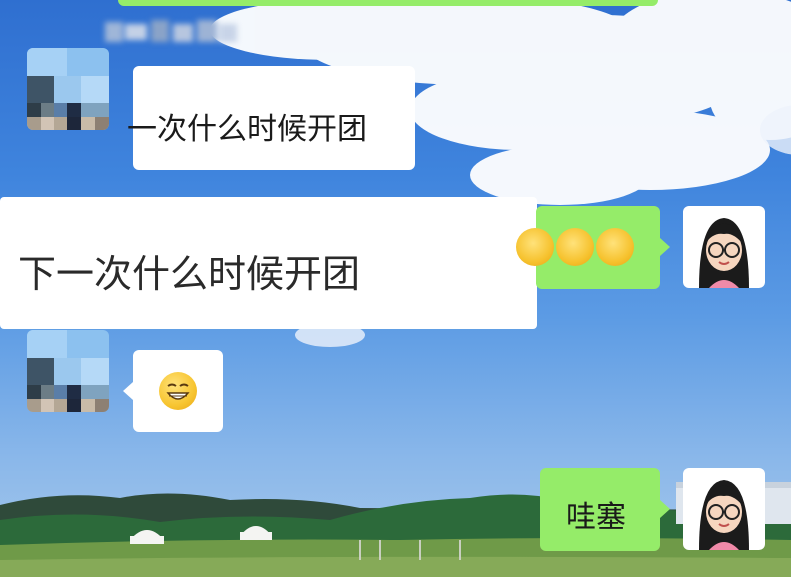  Describe the element at coordinates (247, 129) in the screenshot. I see `message-text: 一次什么时候开团` at that location.